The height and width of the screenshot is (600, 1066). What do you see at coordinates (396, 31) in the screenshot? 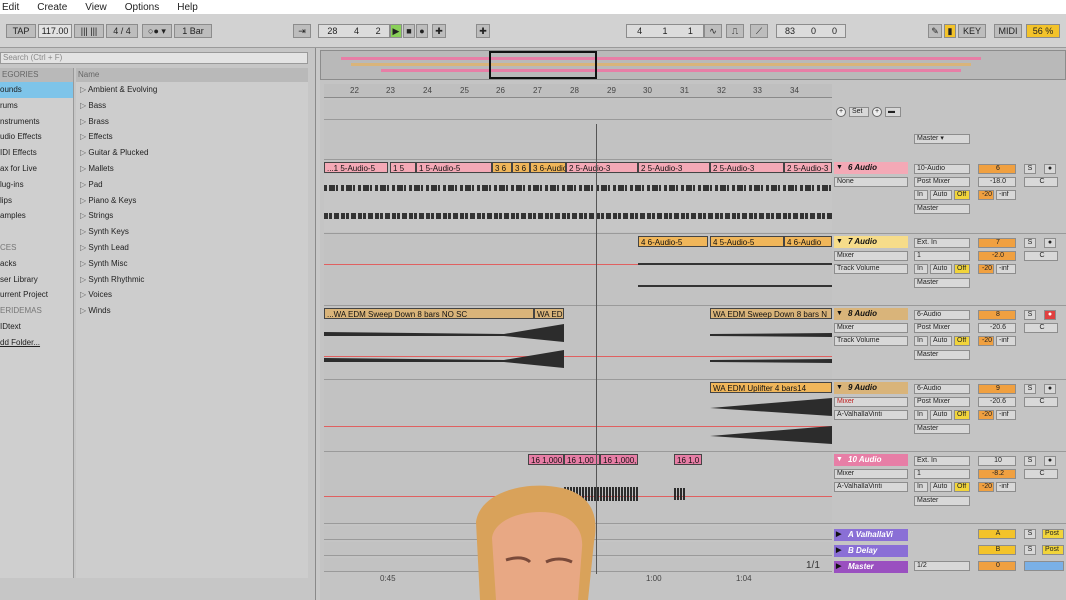
I see `play-icon: ▶` at bounding box center [396, 31].